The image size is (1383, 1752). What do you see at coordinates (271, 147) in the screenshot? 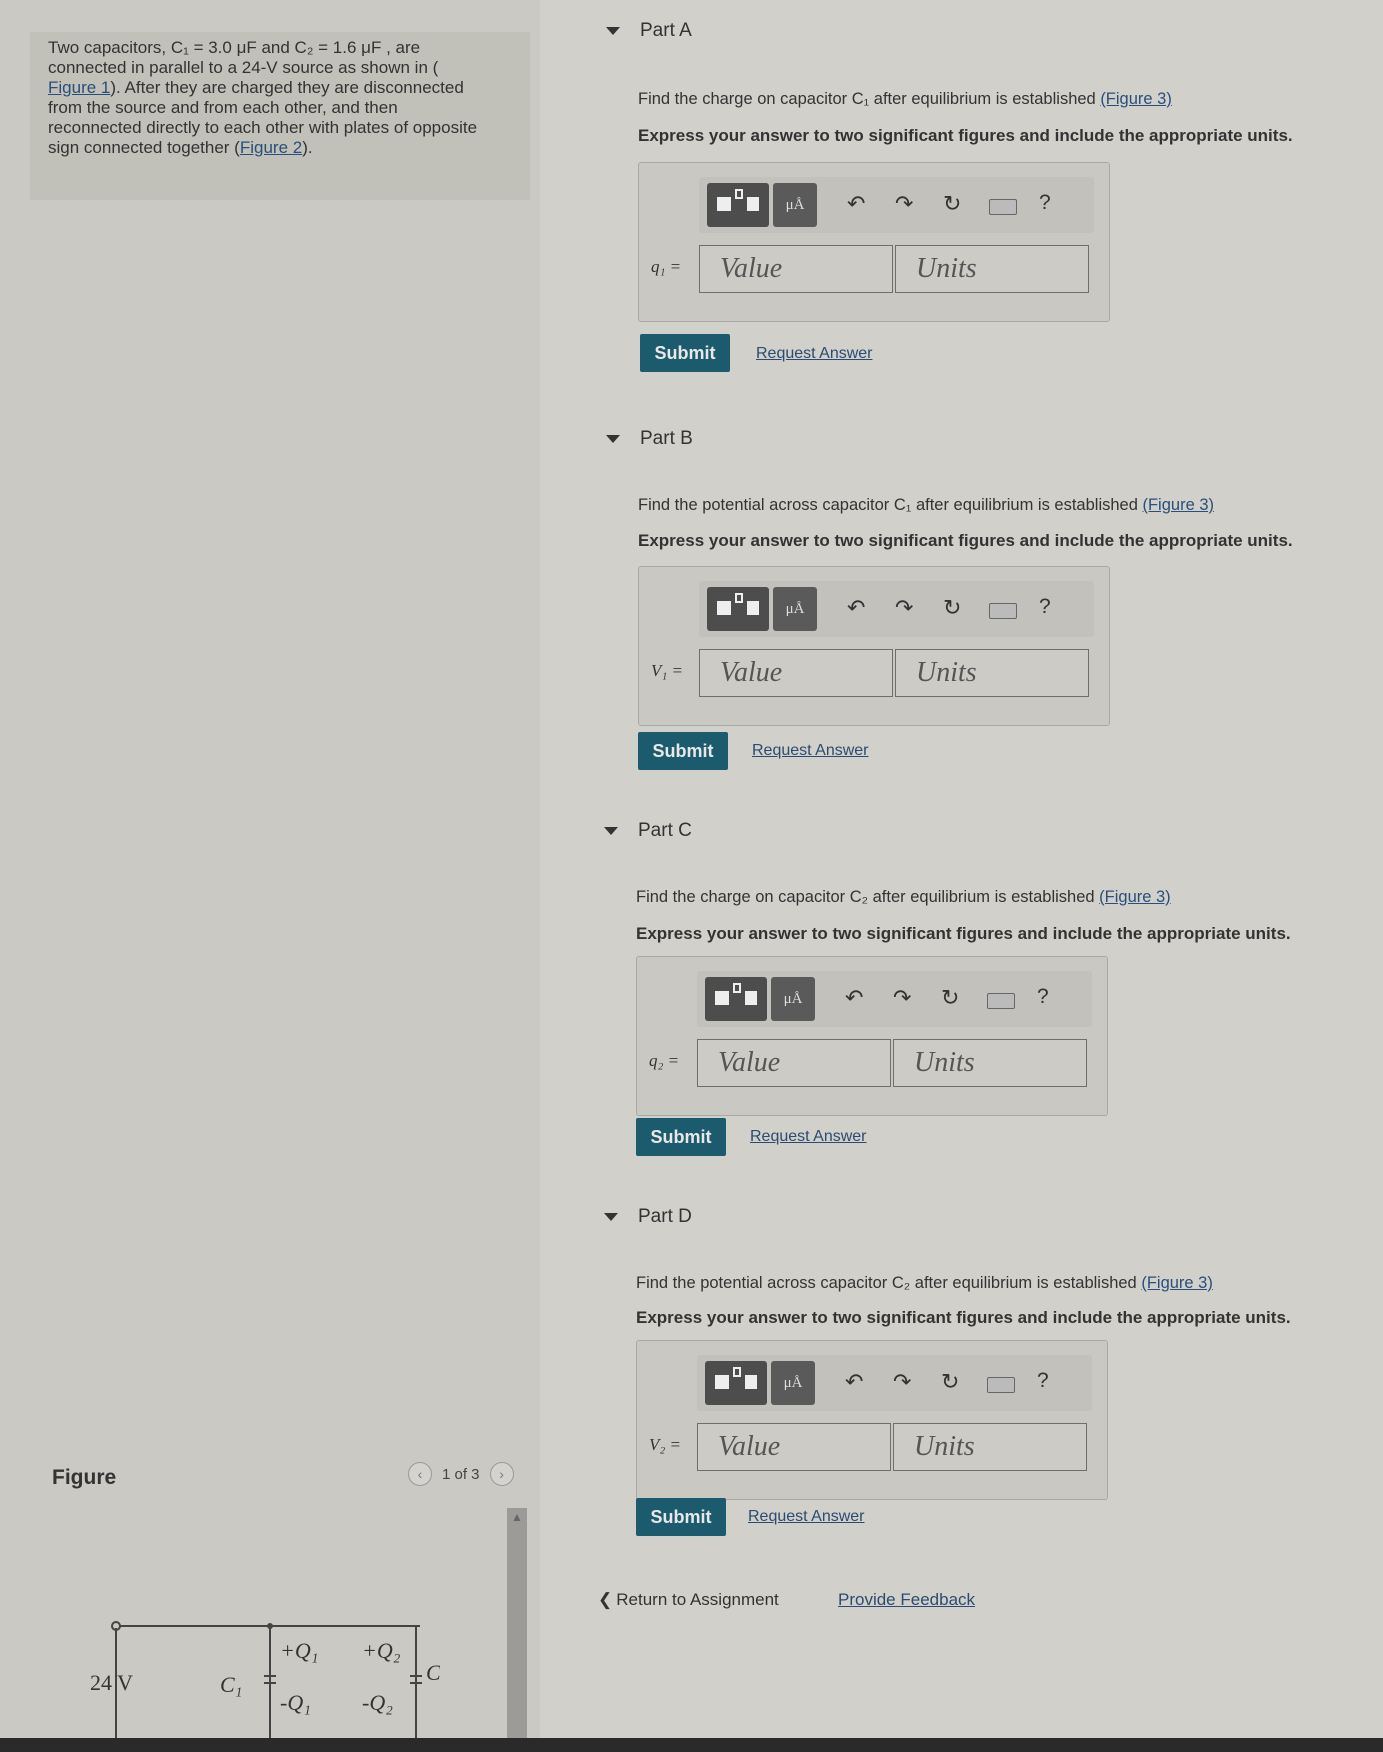
I see `figure-2-link: Figure 2` at bounding box center [271, 147].